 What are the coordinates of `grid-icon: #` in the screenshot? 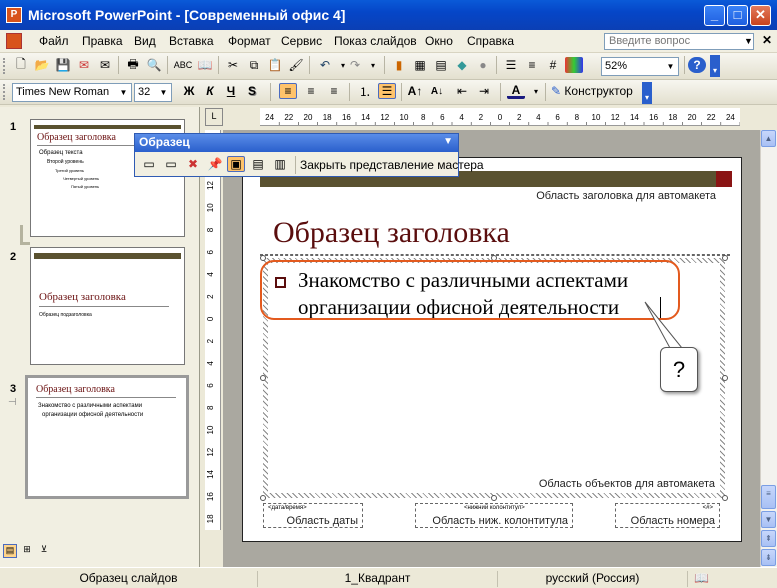 It's located at (553, 65).